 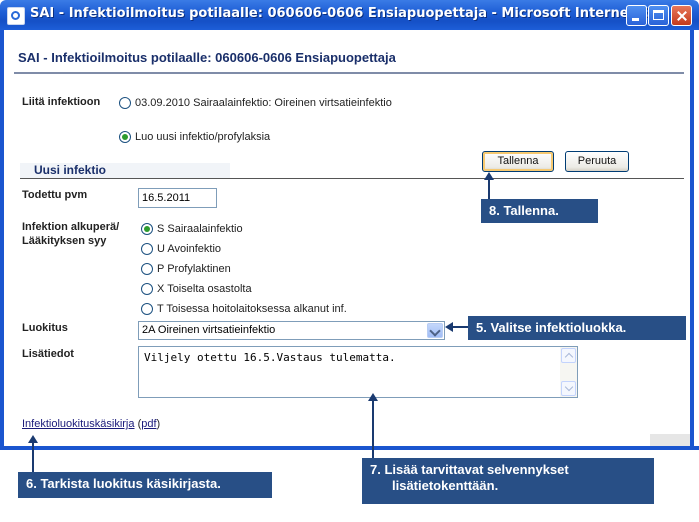 What do you see at coordinates (291, 330) in the screenshot?
I see `classification-select: 2A Oireinen virtsatieinfektio` at bounding box center [291, 330].